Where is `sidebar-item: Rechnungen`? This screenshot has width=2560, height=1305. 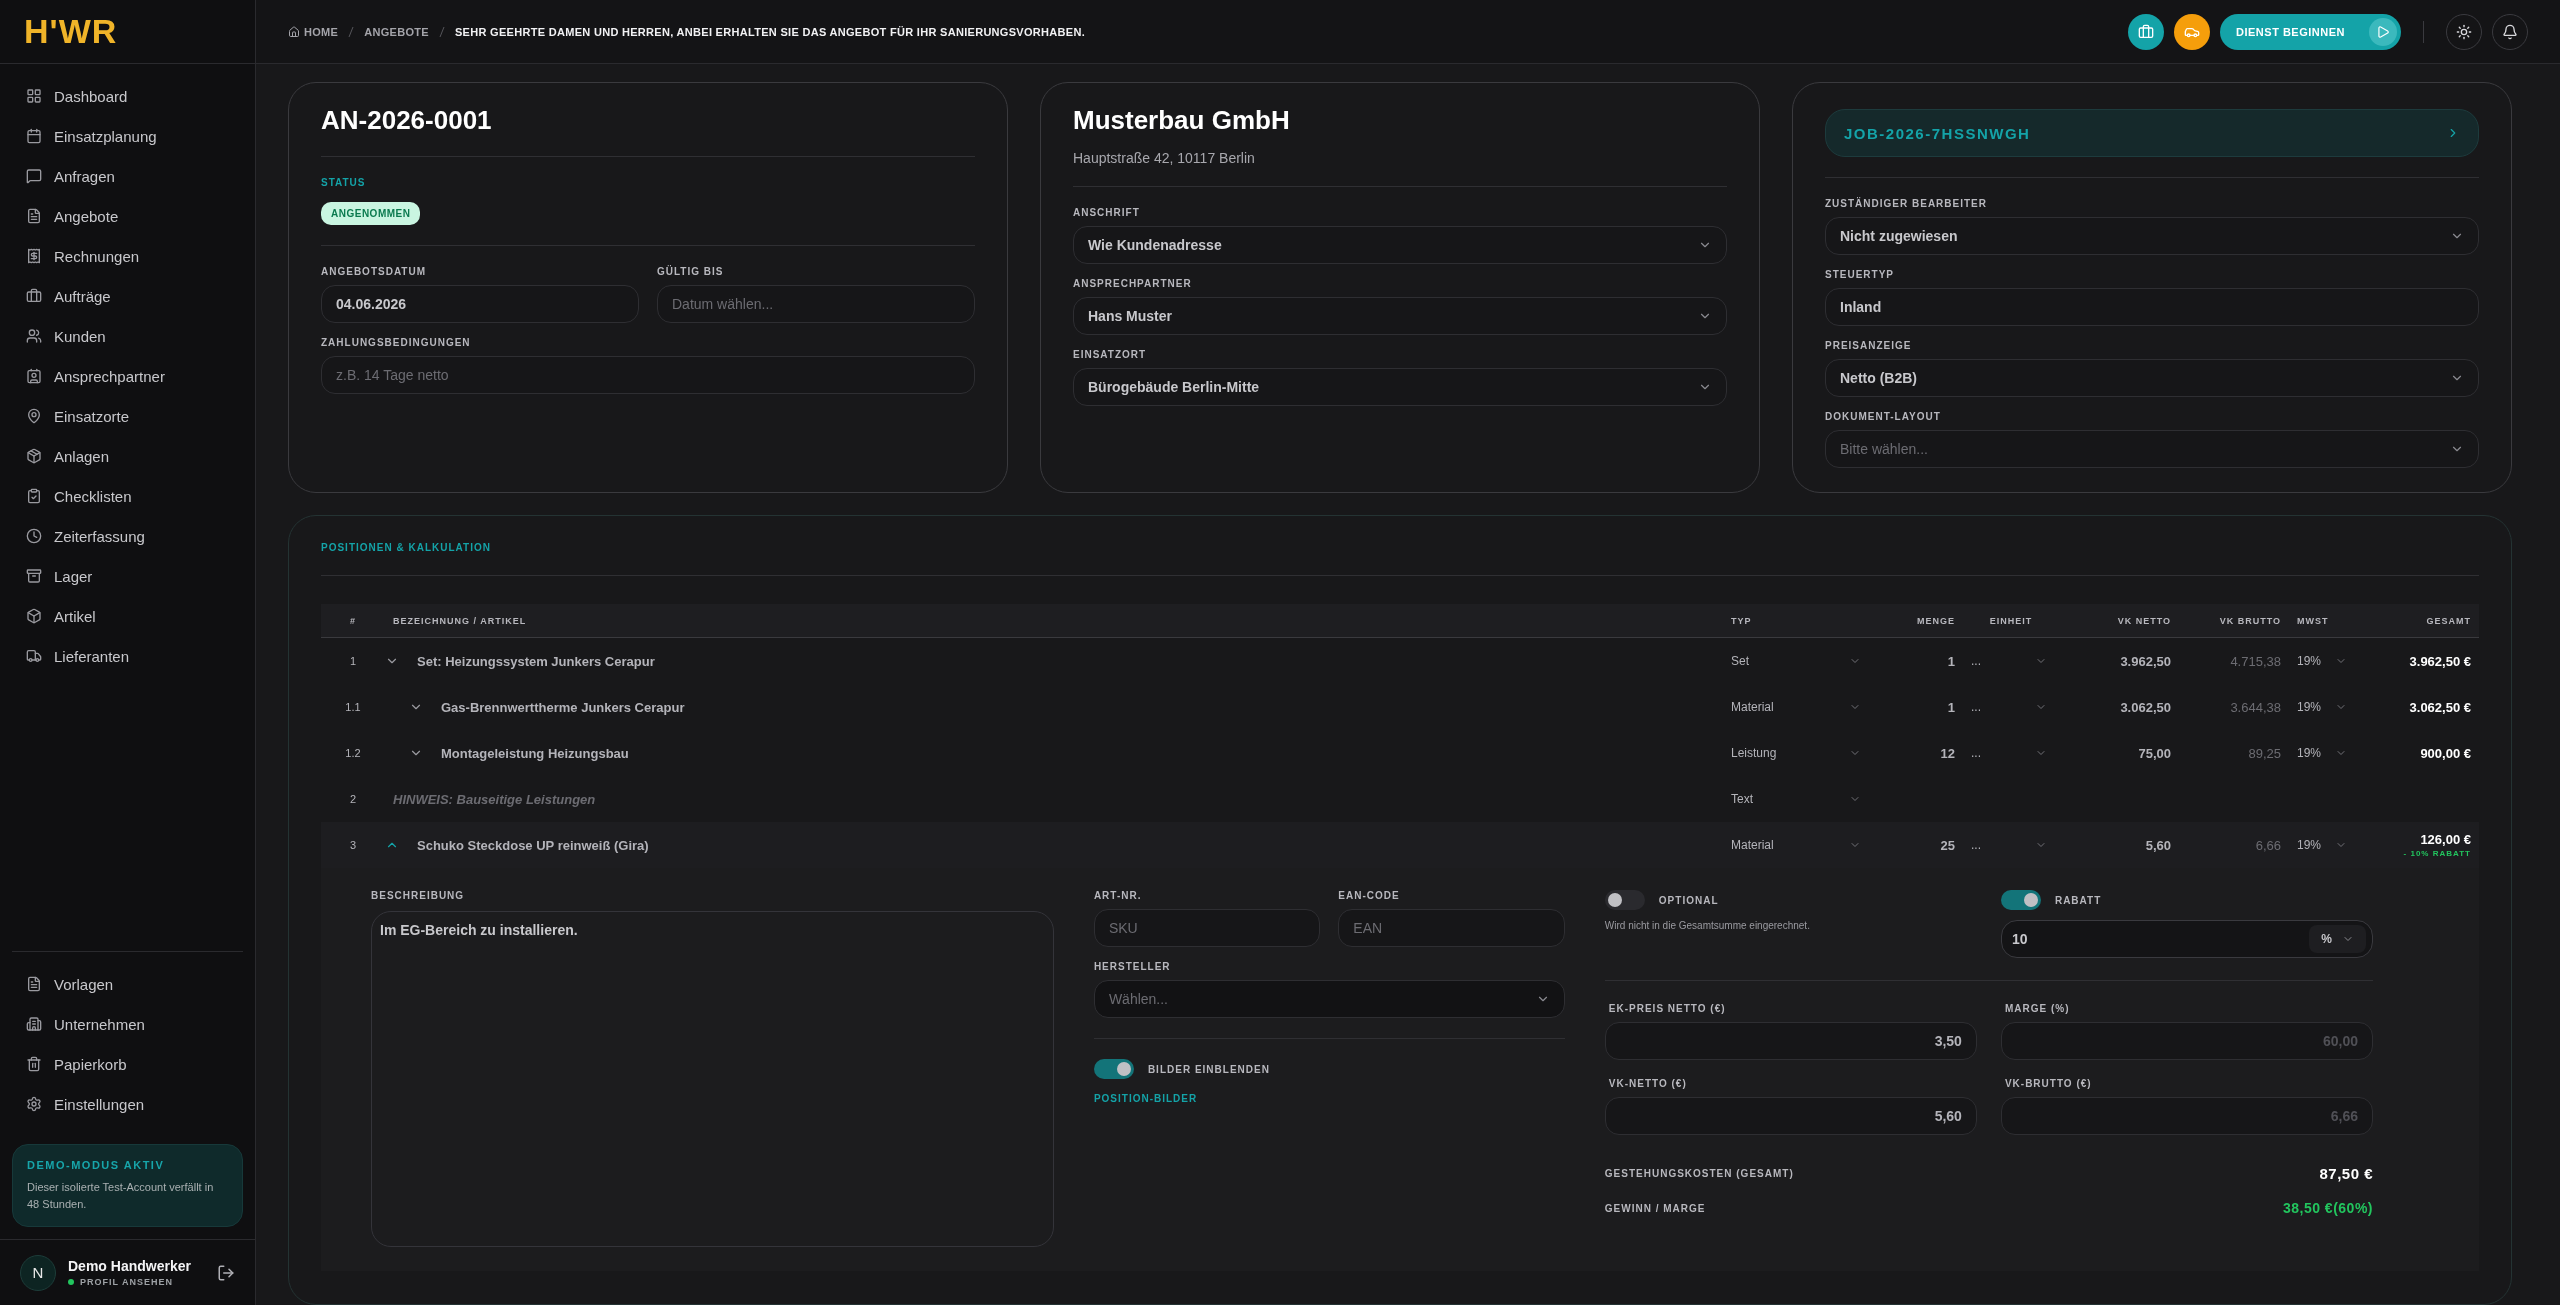
sidebar-item: Rechnungen is located at coordinates (127, 256).